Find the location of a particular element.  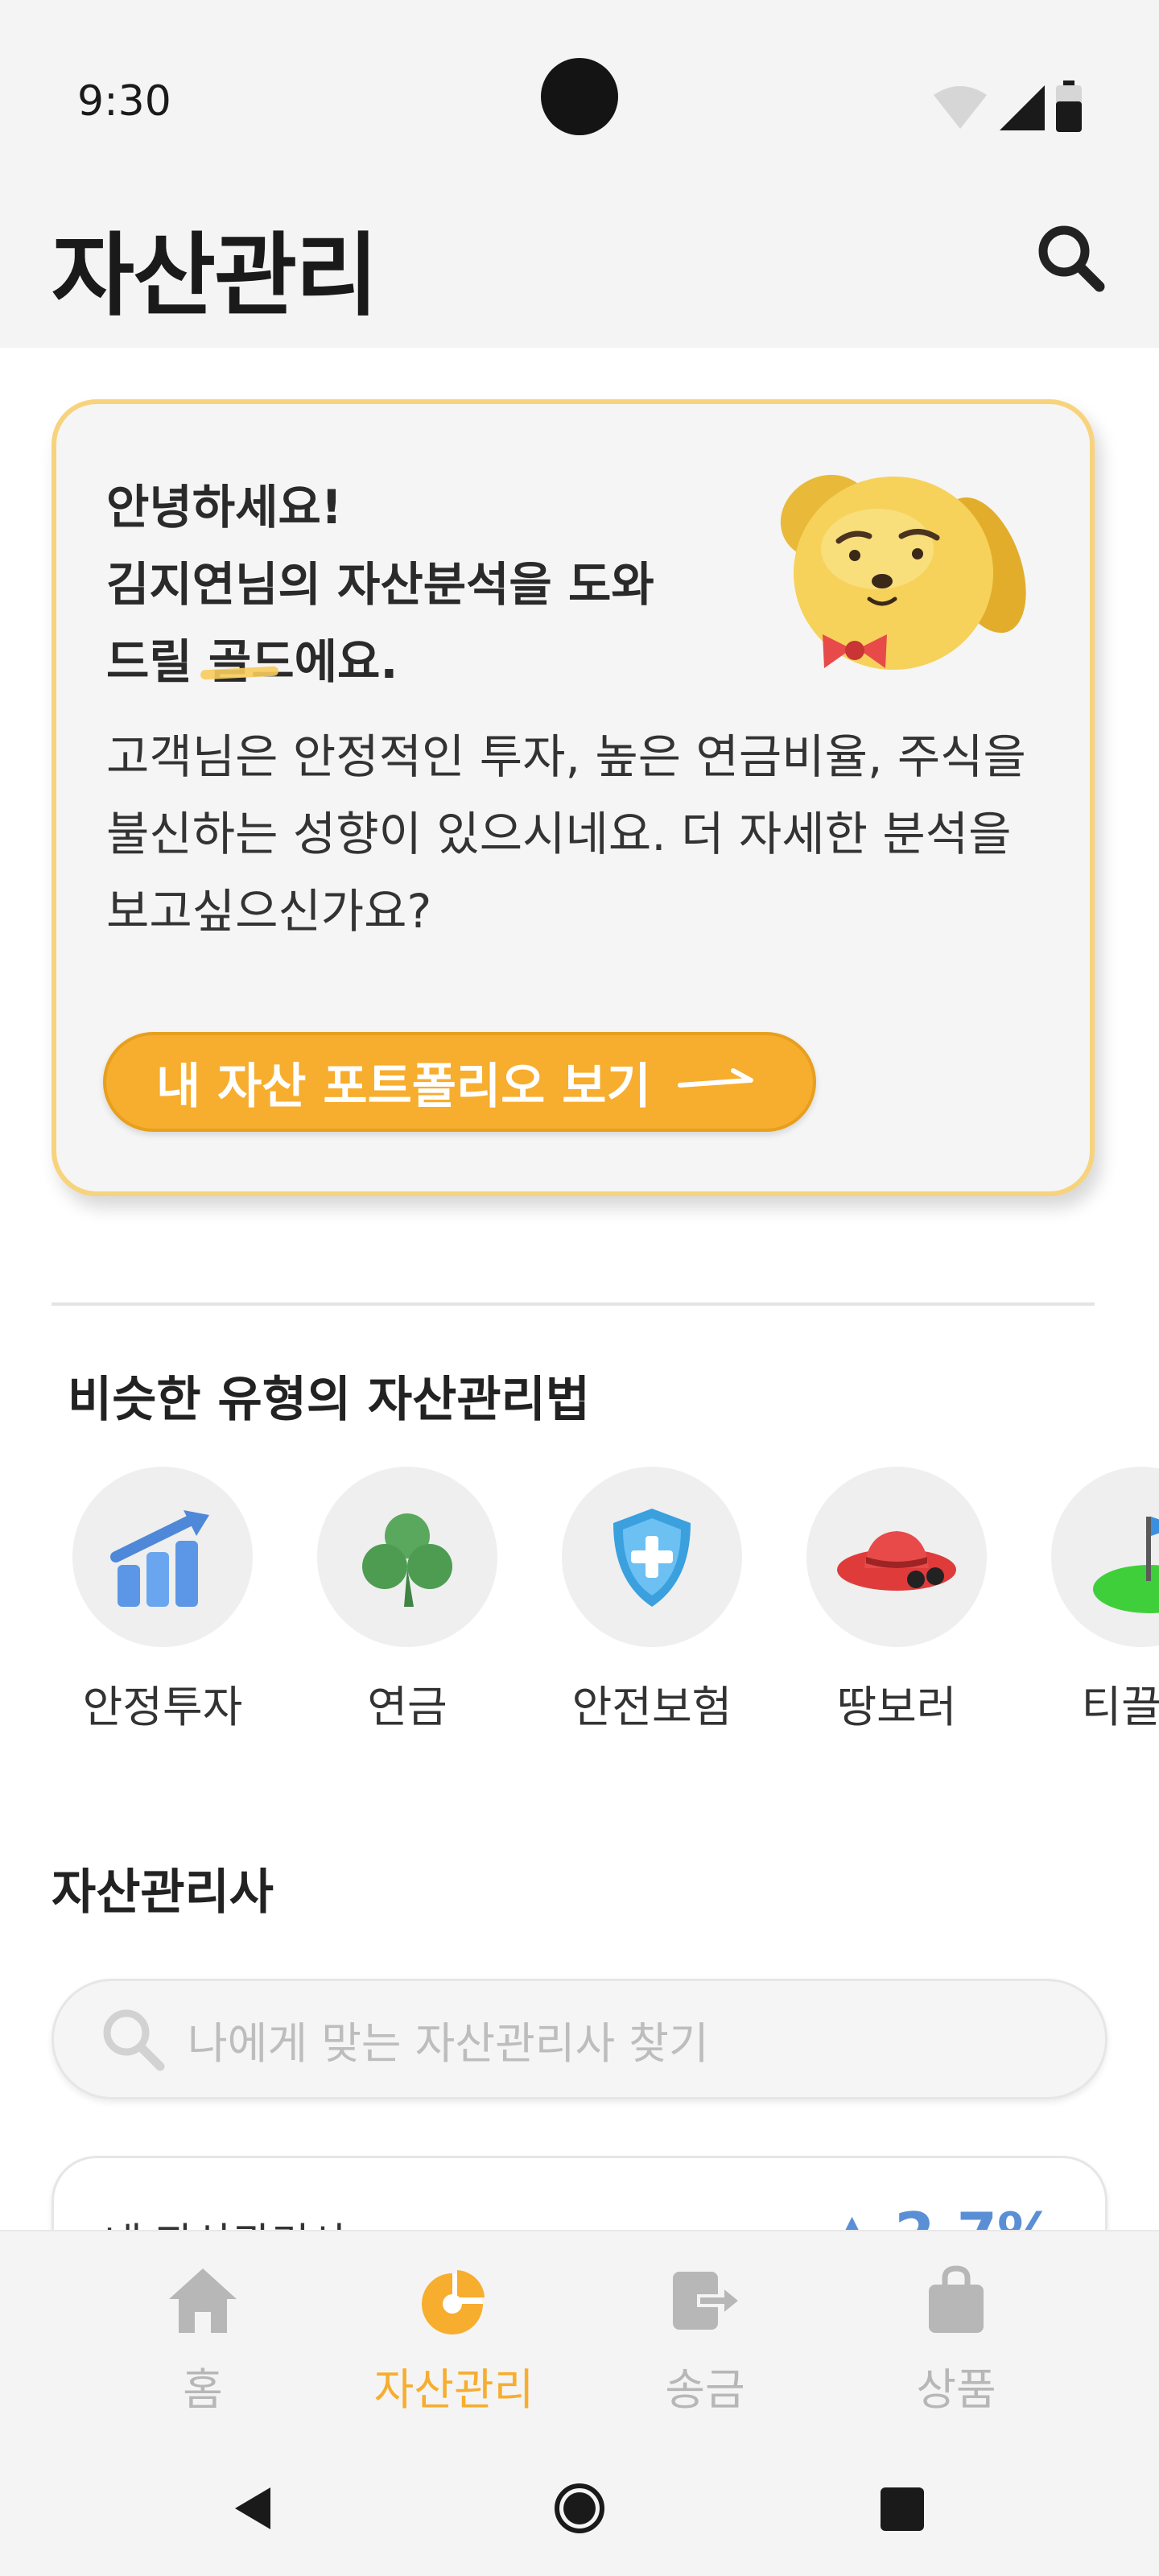

battery-icon is located at coordinates (1069, 106).